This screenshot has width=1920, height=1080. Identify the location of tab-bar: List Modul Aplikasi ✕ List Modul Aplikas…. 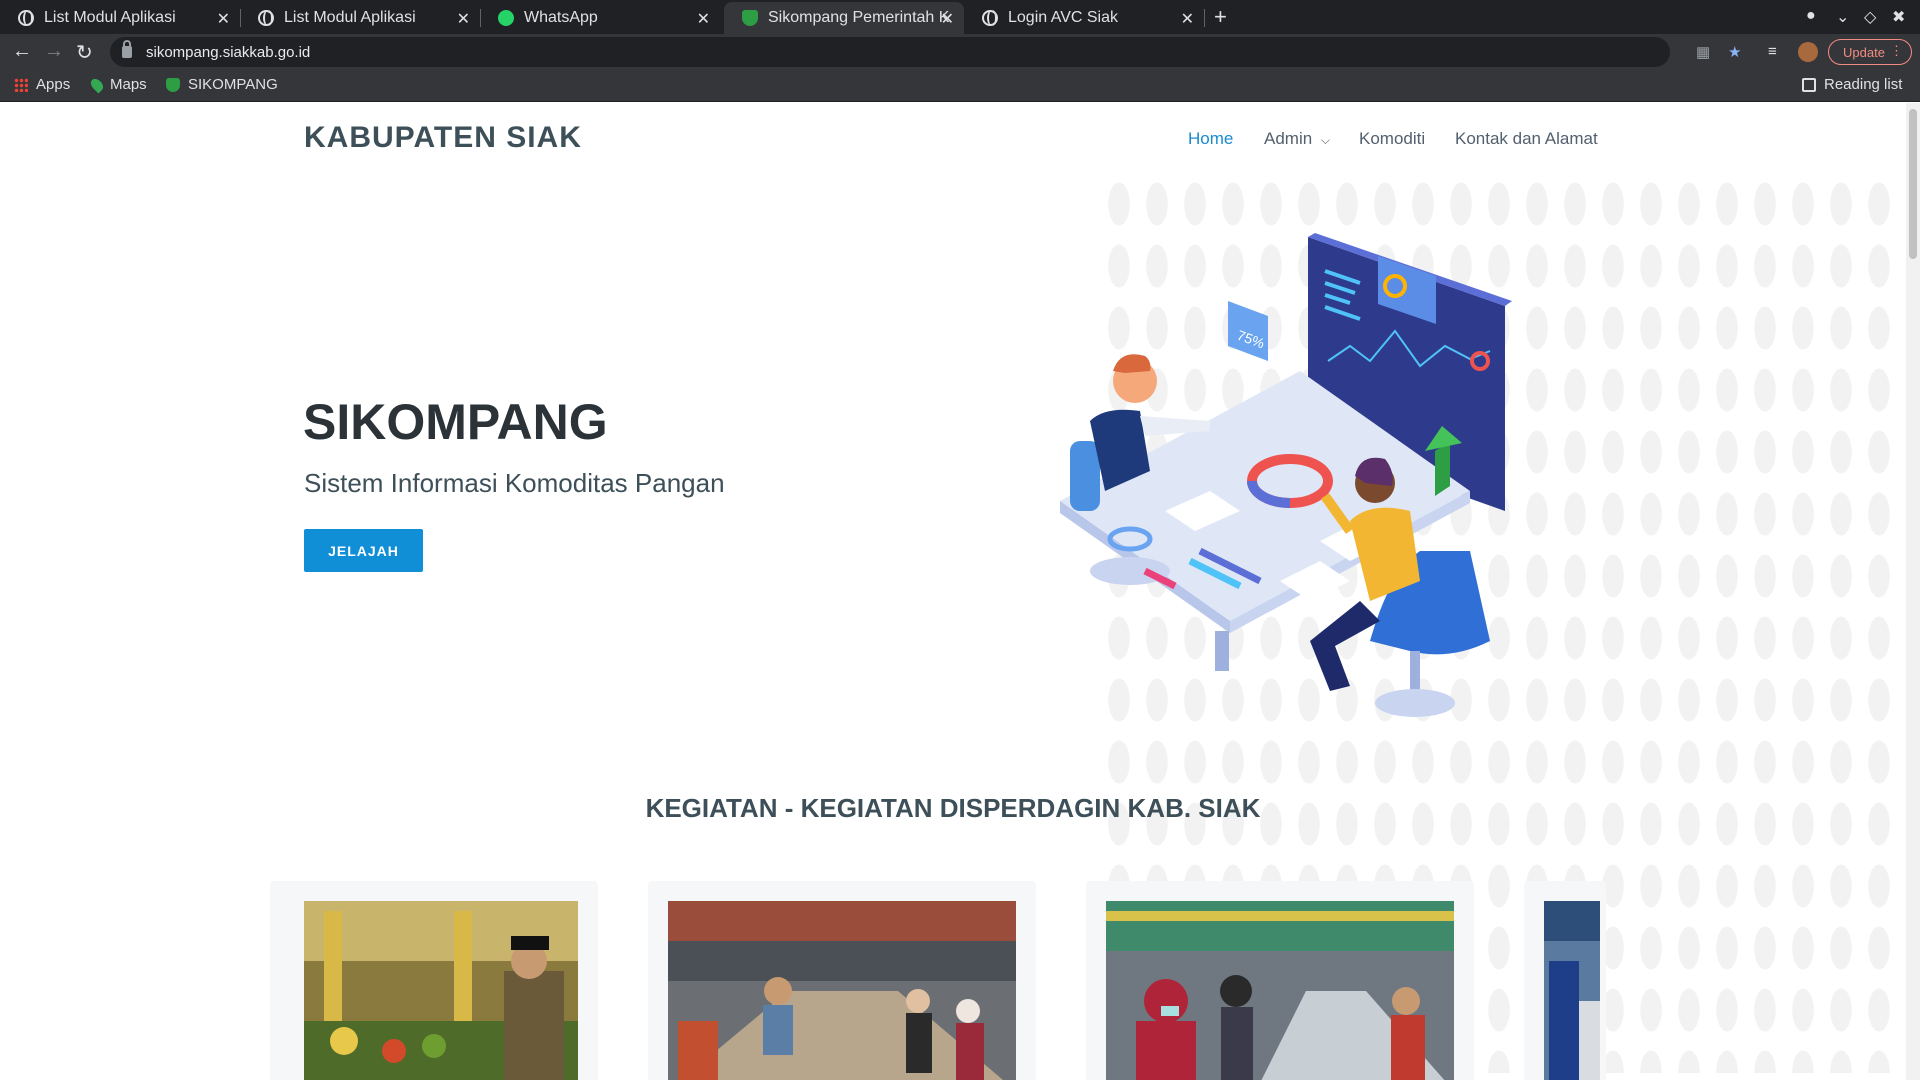
(960, 17).